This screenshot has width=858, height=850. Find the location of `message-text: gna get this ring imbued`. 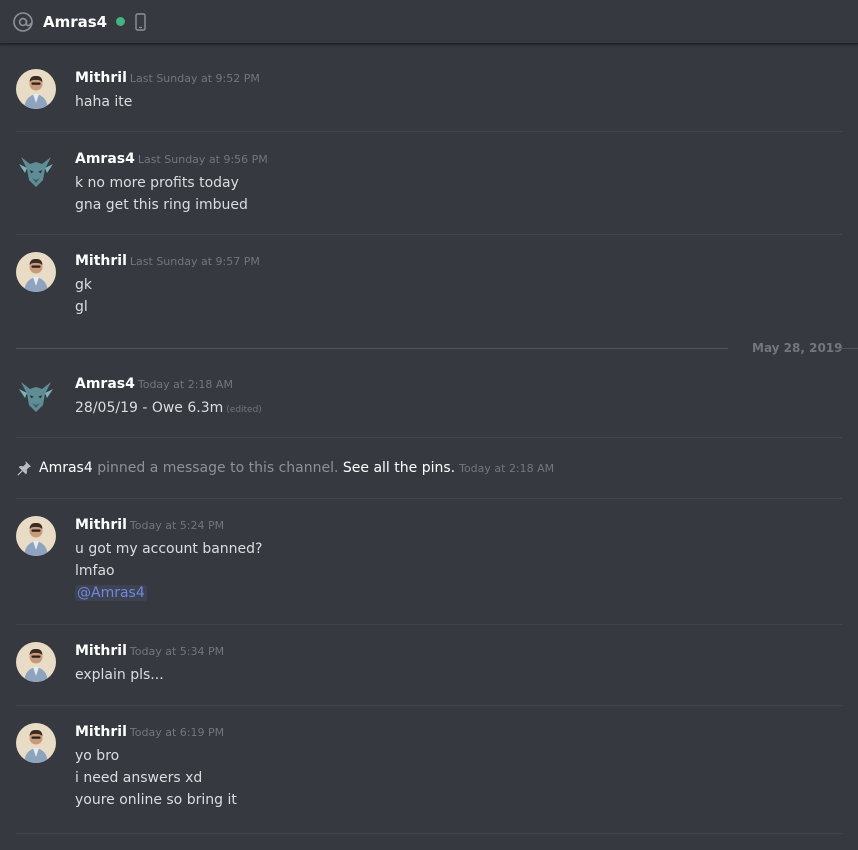

message-text: gna get this ring imbued is located at coordinates (161, 205).